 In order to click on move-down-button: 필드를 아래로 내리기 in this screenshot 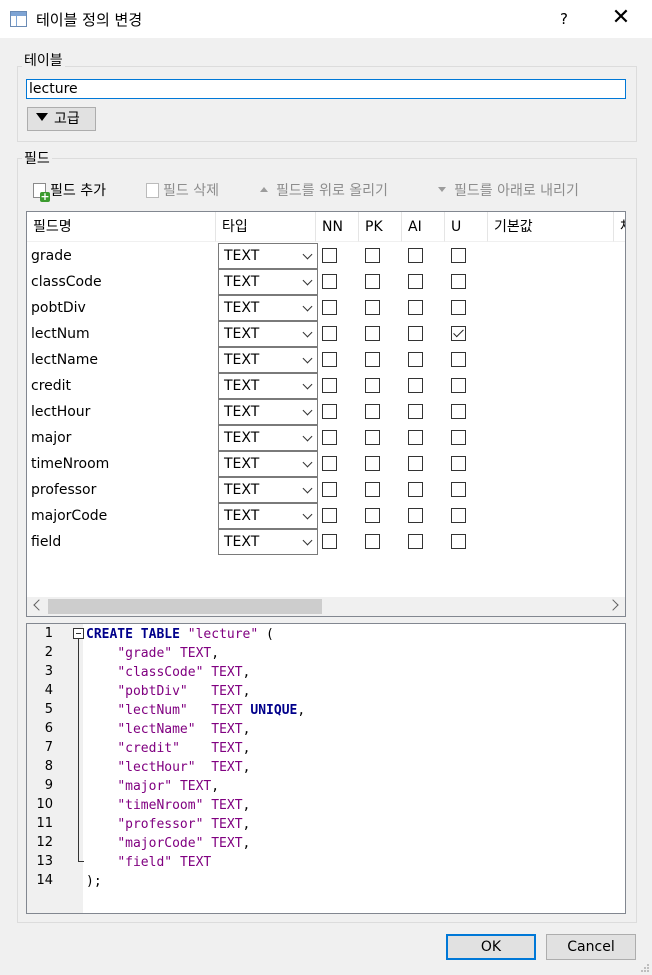, I will do `click(505, 191)`.